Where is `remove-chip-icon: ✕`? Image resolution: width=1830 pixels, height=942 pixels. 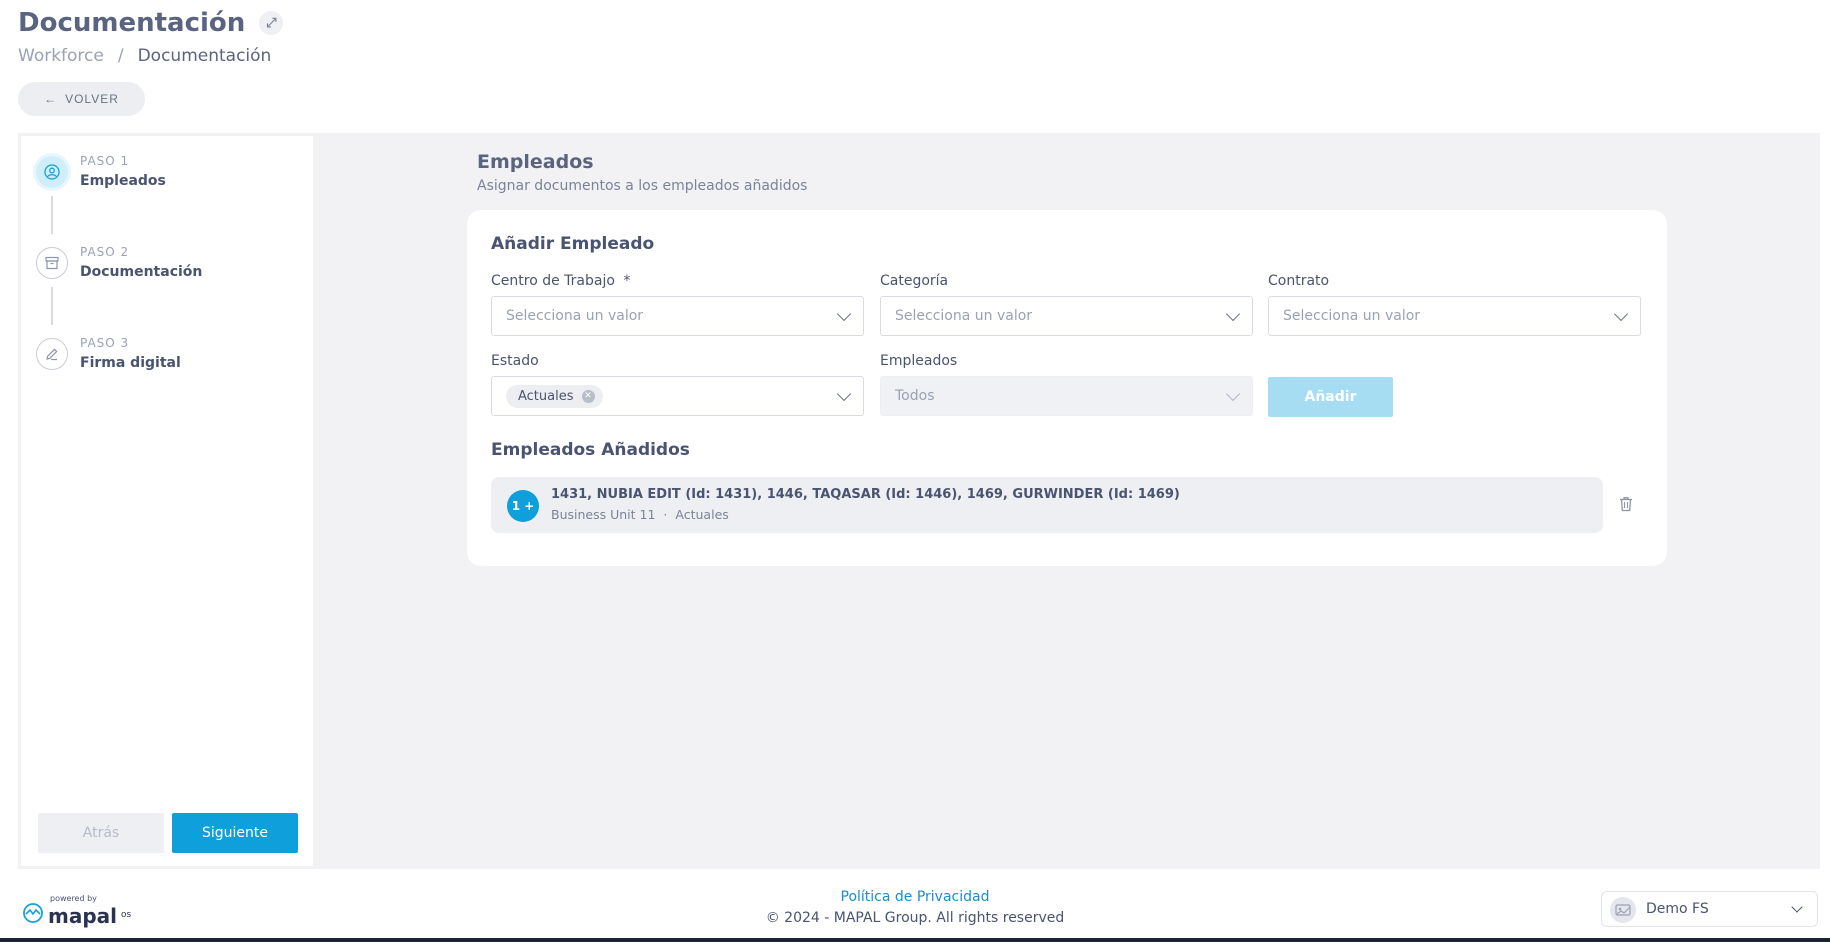 remove-chip-icon: ✕ is located at coordinates (588, 396).